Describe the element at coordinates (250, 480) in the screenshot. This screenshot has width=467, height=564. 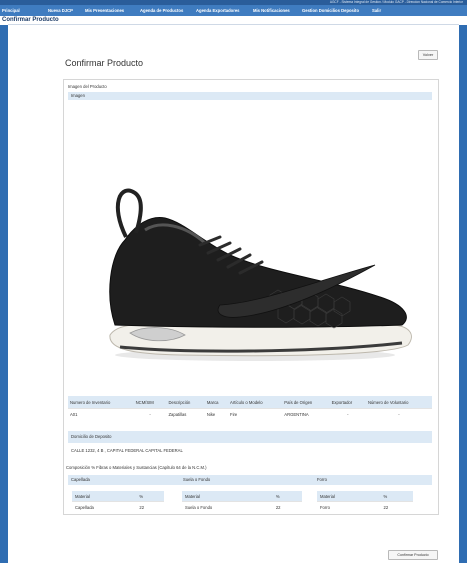
I see `composition-band: Capellada Suela o Fondo Forro` at that location.